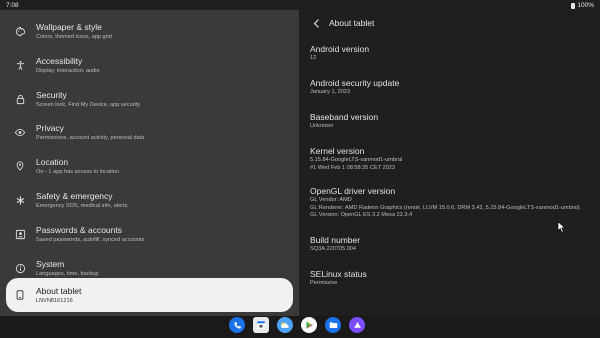  What do you see at coordinates (322, 126) in the screenshot?
I see `entry-value: Unknown` at bounding box center [322, 126].